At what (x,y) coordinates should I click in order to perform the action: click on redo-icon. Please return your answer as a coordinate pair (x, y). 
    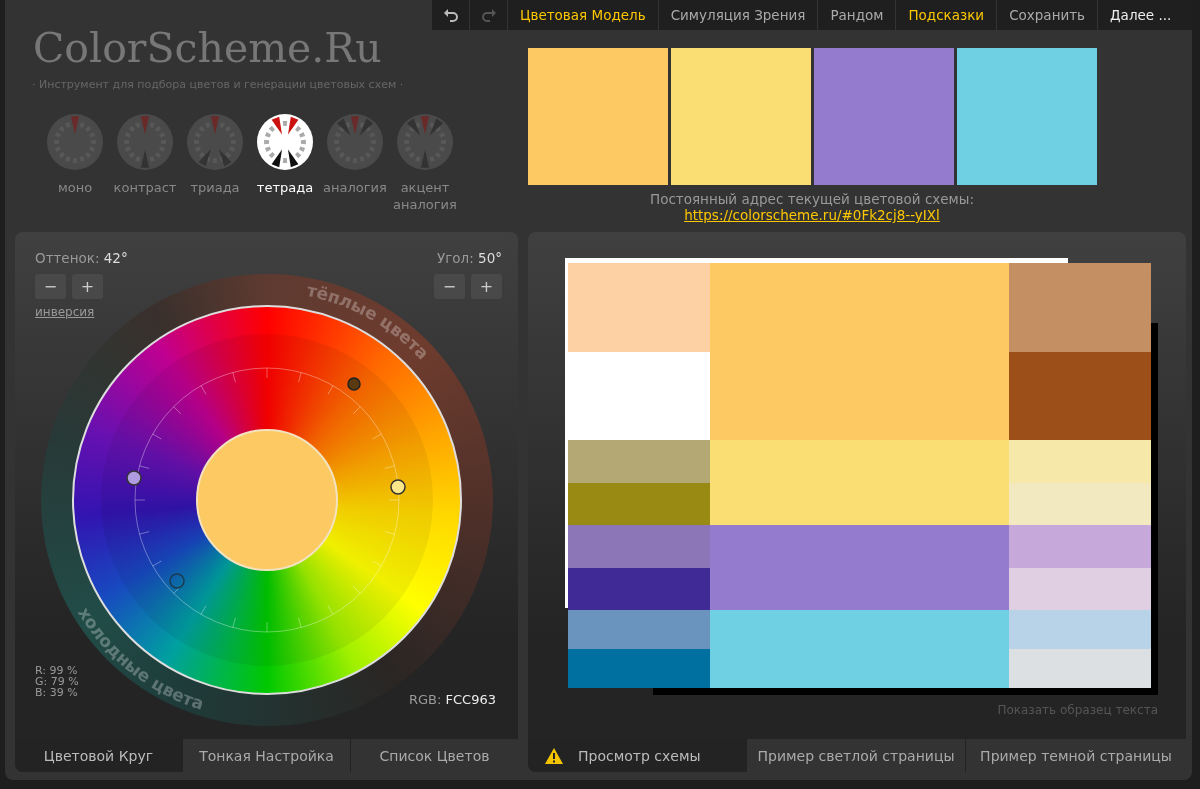
    Looking at the image, I should click on (488, 15).